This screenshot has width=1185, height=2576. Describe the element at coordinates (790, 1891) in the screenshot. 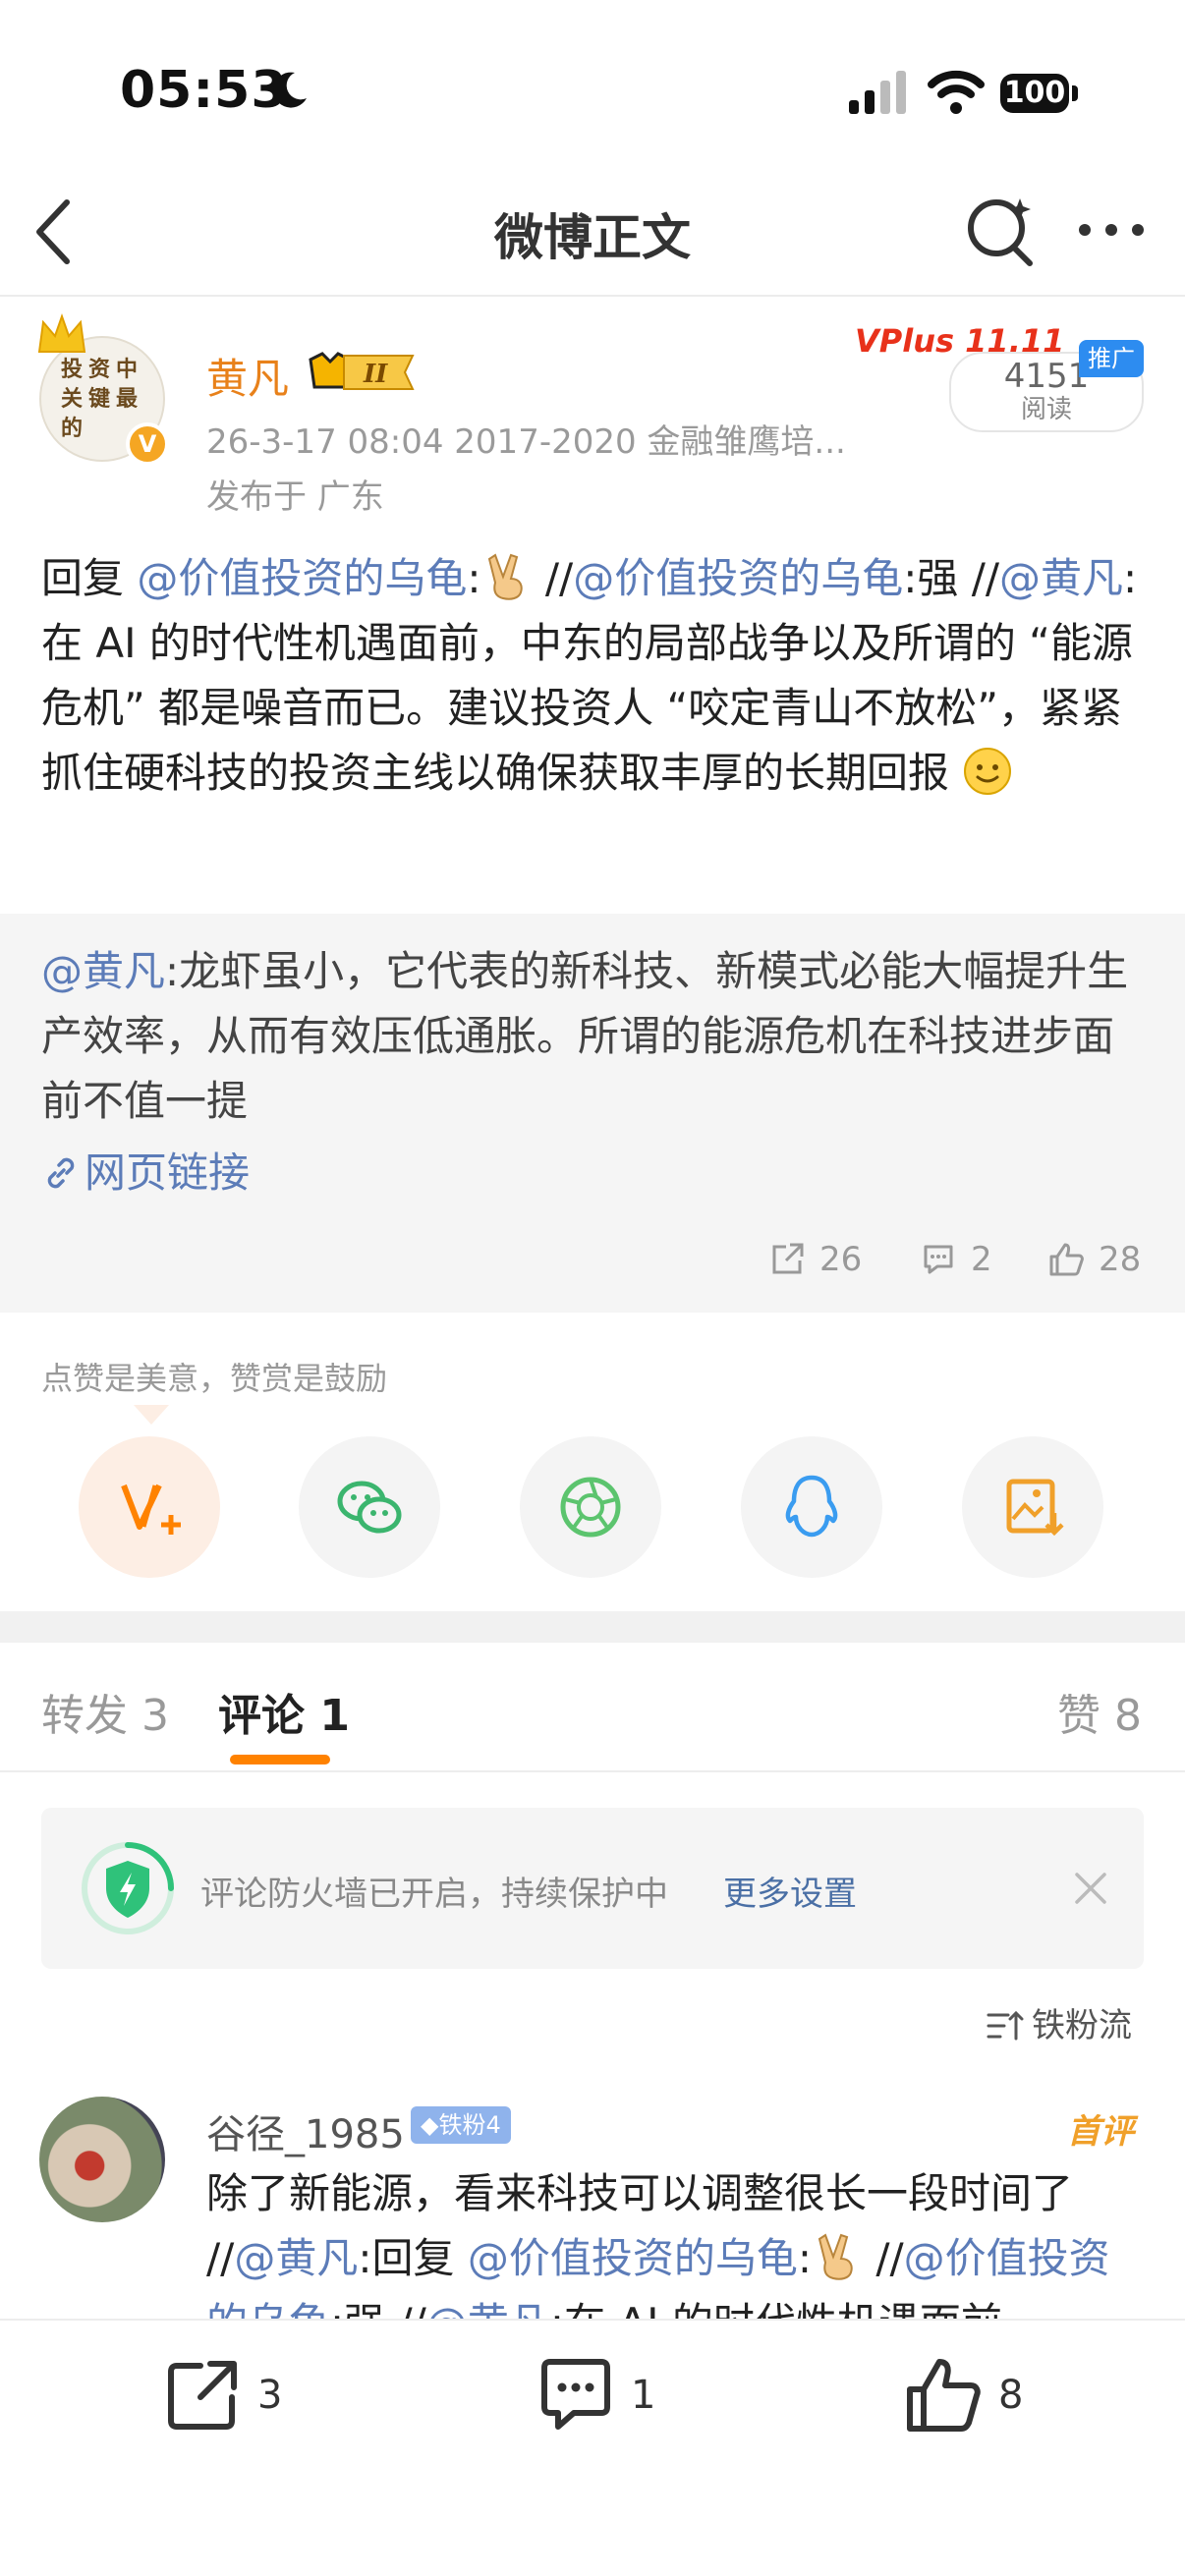

I see `firewall-more-settings-link: 更多设置` at that location.